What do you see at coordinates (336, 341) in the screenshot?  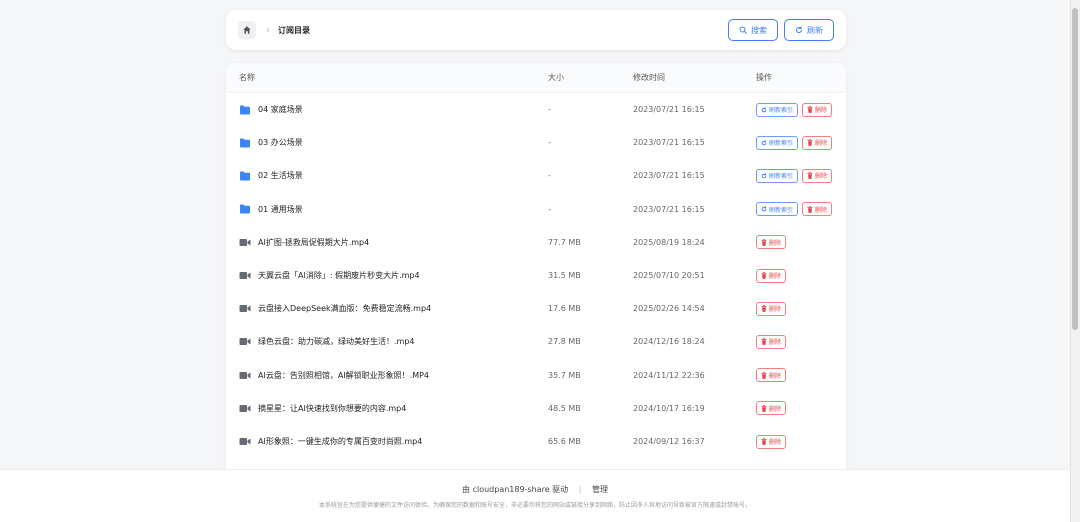 I see `file-name: 绿色云盘：助力碳减，绿动美好生活！.mp4` at bounding box center [336, 341].